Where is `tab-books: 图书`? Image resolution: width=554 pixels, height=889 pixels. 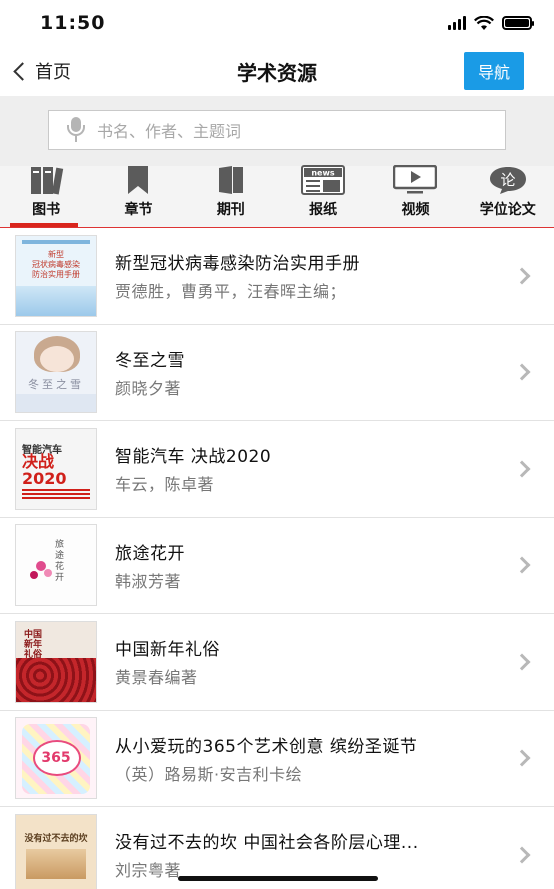 tab-books: 图书 is located at coordinates (46, 196).